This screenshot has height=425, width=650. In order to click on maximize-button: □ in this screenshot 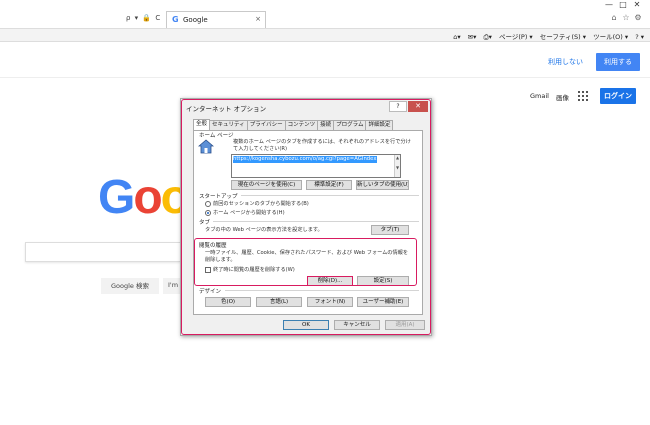, I will do `click(623, 4)`.